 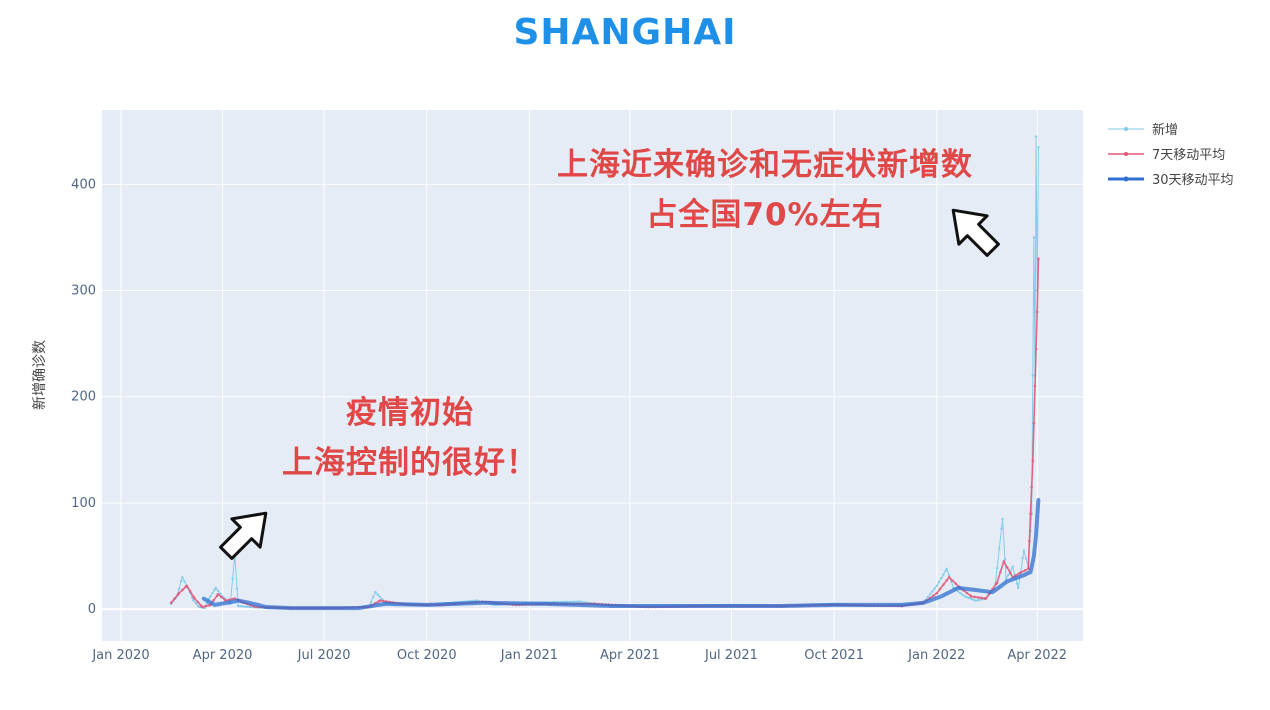 What do you see at coordinates (92, 609) in the screenshot?
I see `y-tick-label: 0` at bounding box center [92, 609].